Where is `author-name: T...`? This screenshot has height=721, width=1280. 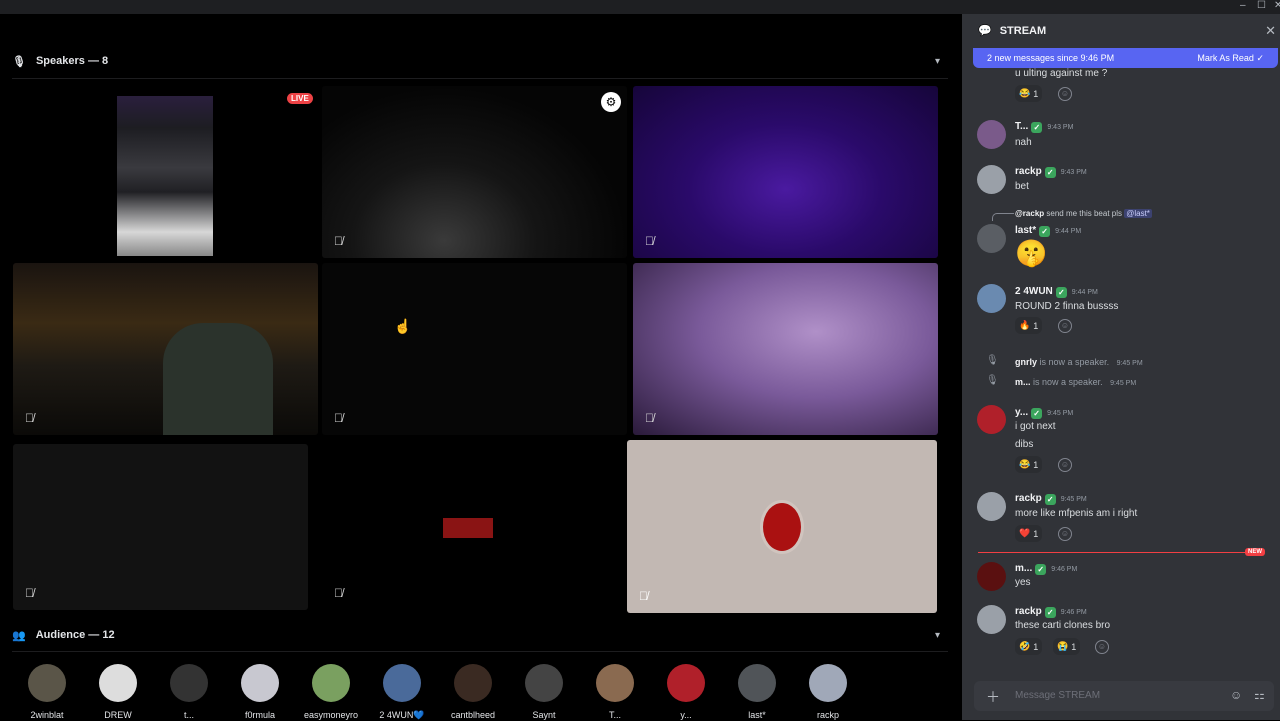 author-name: T... is located at coordinates (1022, 126).